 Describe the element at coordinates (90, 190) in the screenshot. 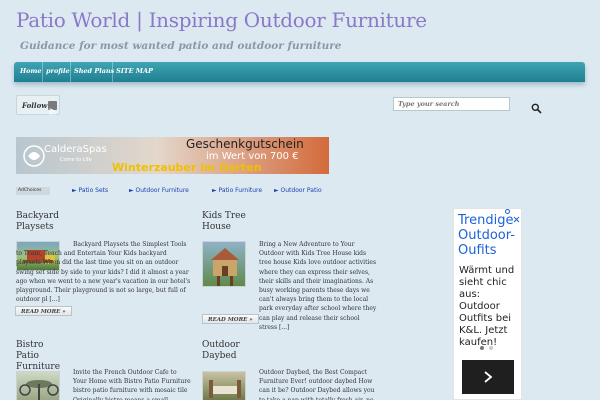

I see `ad-link-patio-sets: ► Patio Sets` at that location.